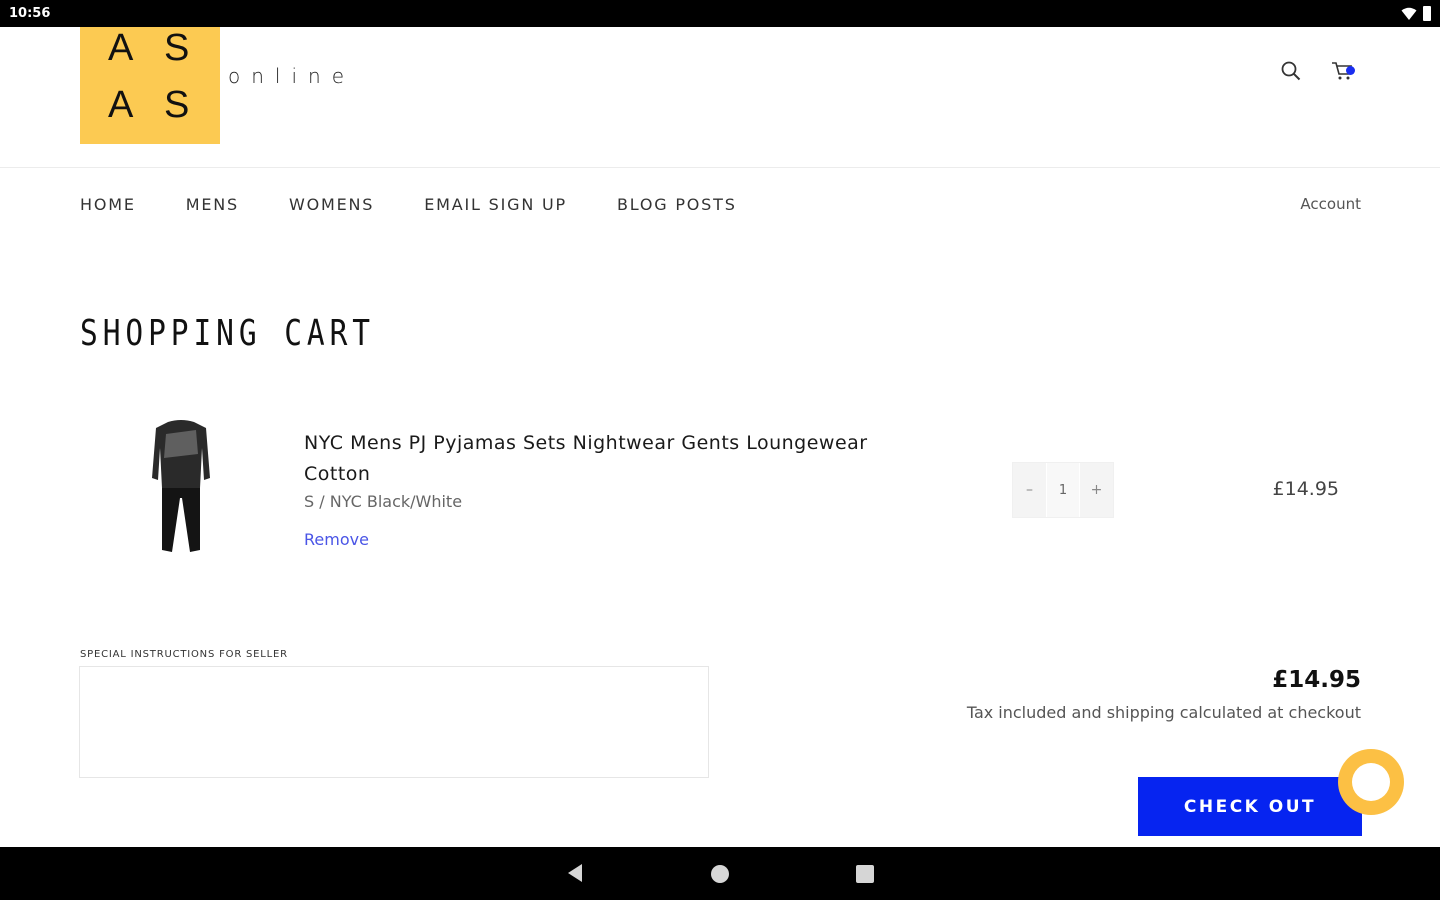 This screenshot has width=1440, height=900. What do you see at coordinates (1409, 13) in the screenshot?
I see `wifi-icon` at bounding box center [1409, 13].